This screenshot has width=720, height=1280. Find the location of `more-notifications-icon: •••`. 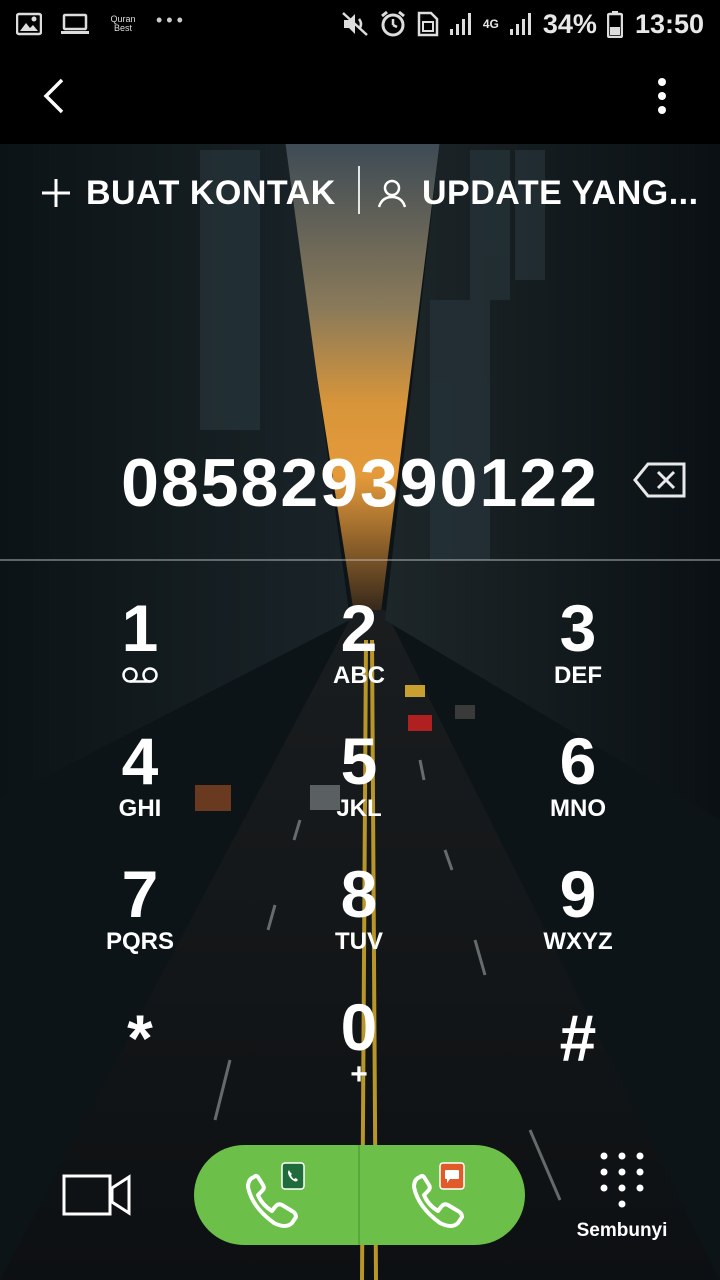

more-notifications-icon: ••• is located at coordinates (171, 19).